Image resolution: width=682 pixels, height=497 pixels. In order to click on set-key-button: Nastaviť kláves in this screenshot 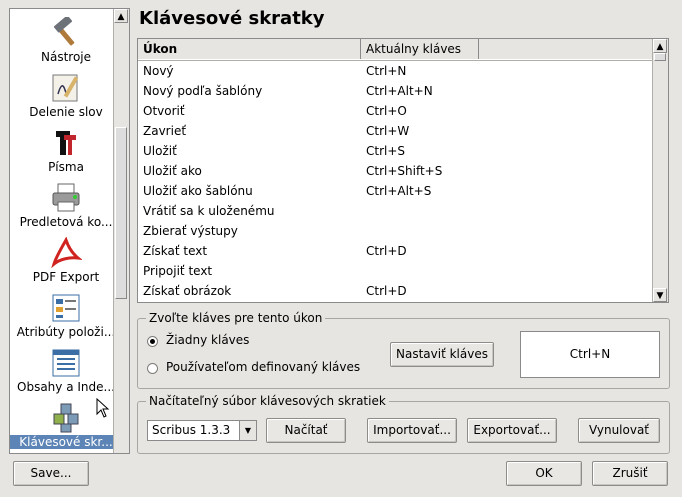, I will do `click(442, 354)`.